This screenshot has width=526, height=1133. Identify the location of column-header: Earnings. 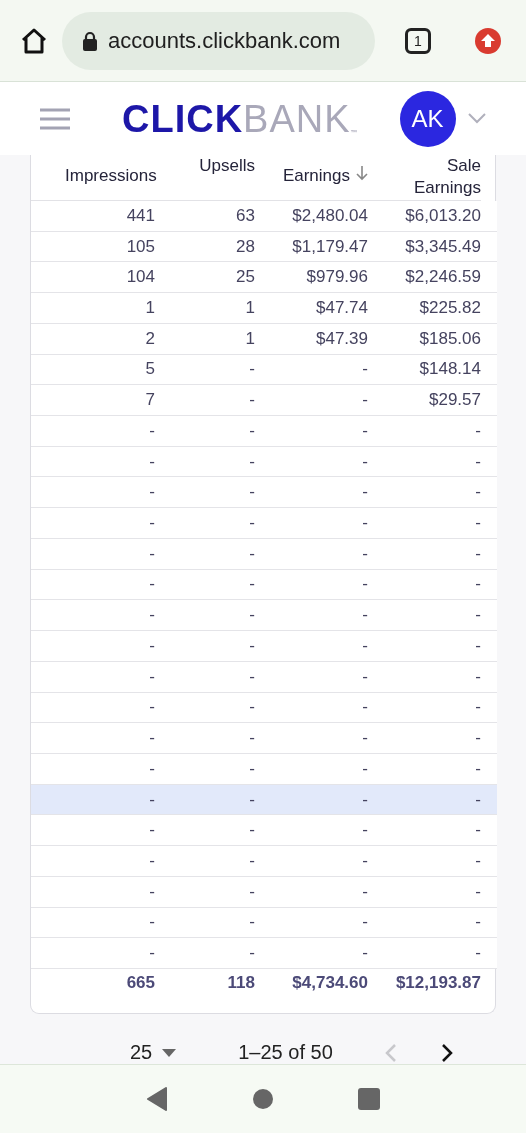
(316, 176).